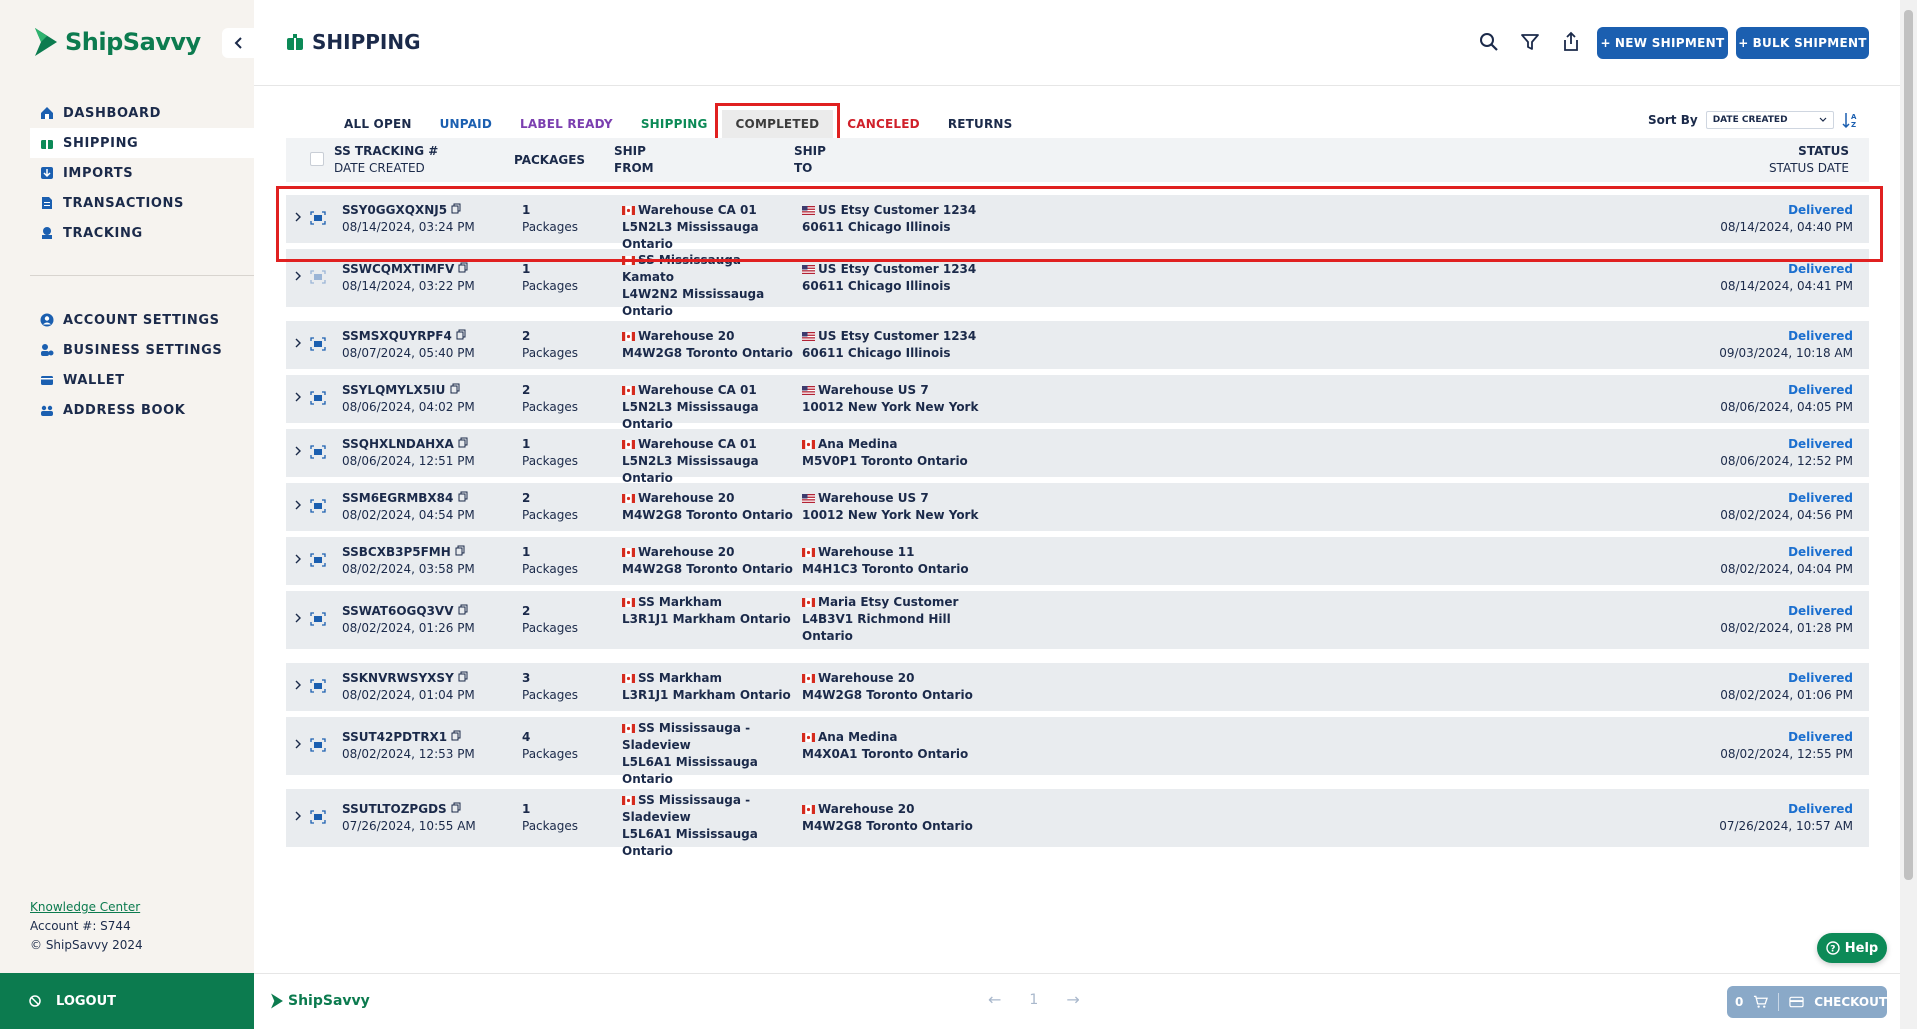  I want to click on page-number: 1, so click(1033, 1000).